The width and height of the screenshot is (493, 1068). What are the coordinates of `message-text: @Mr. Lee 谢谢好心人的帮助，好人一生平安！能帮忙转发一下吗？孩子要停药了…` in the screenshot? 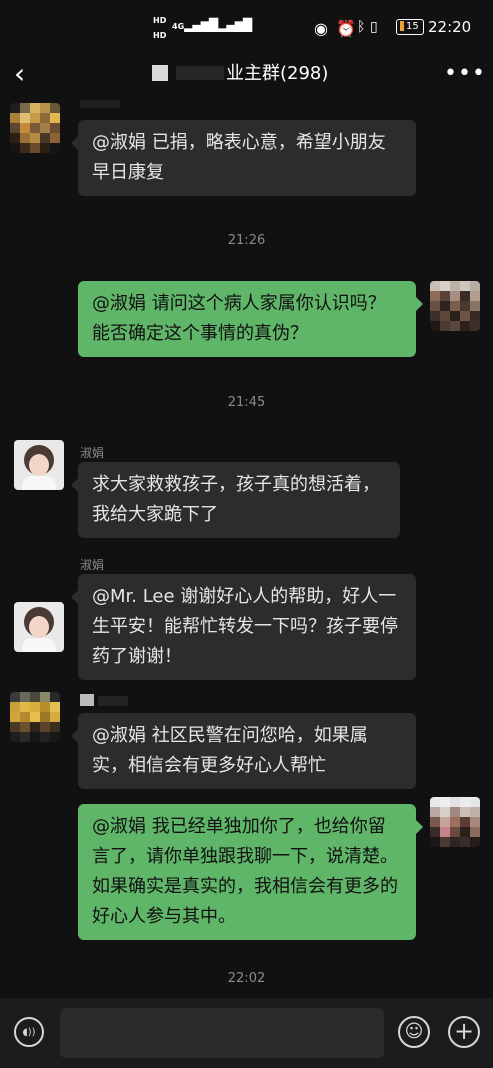 It's located at (245, 626).